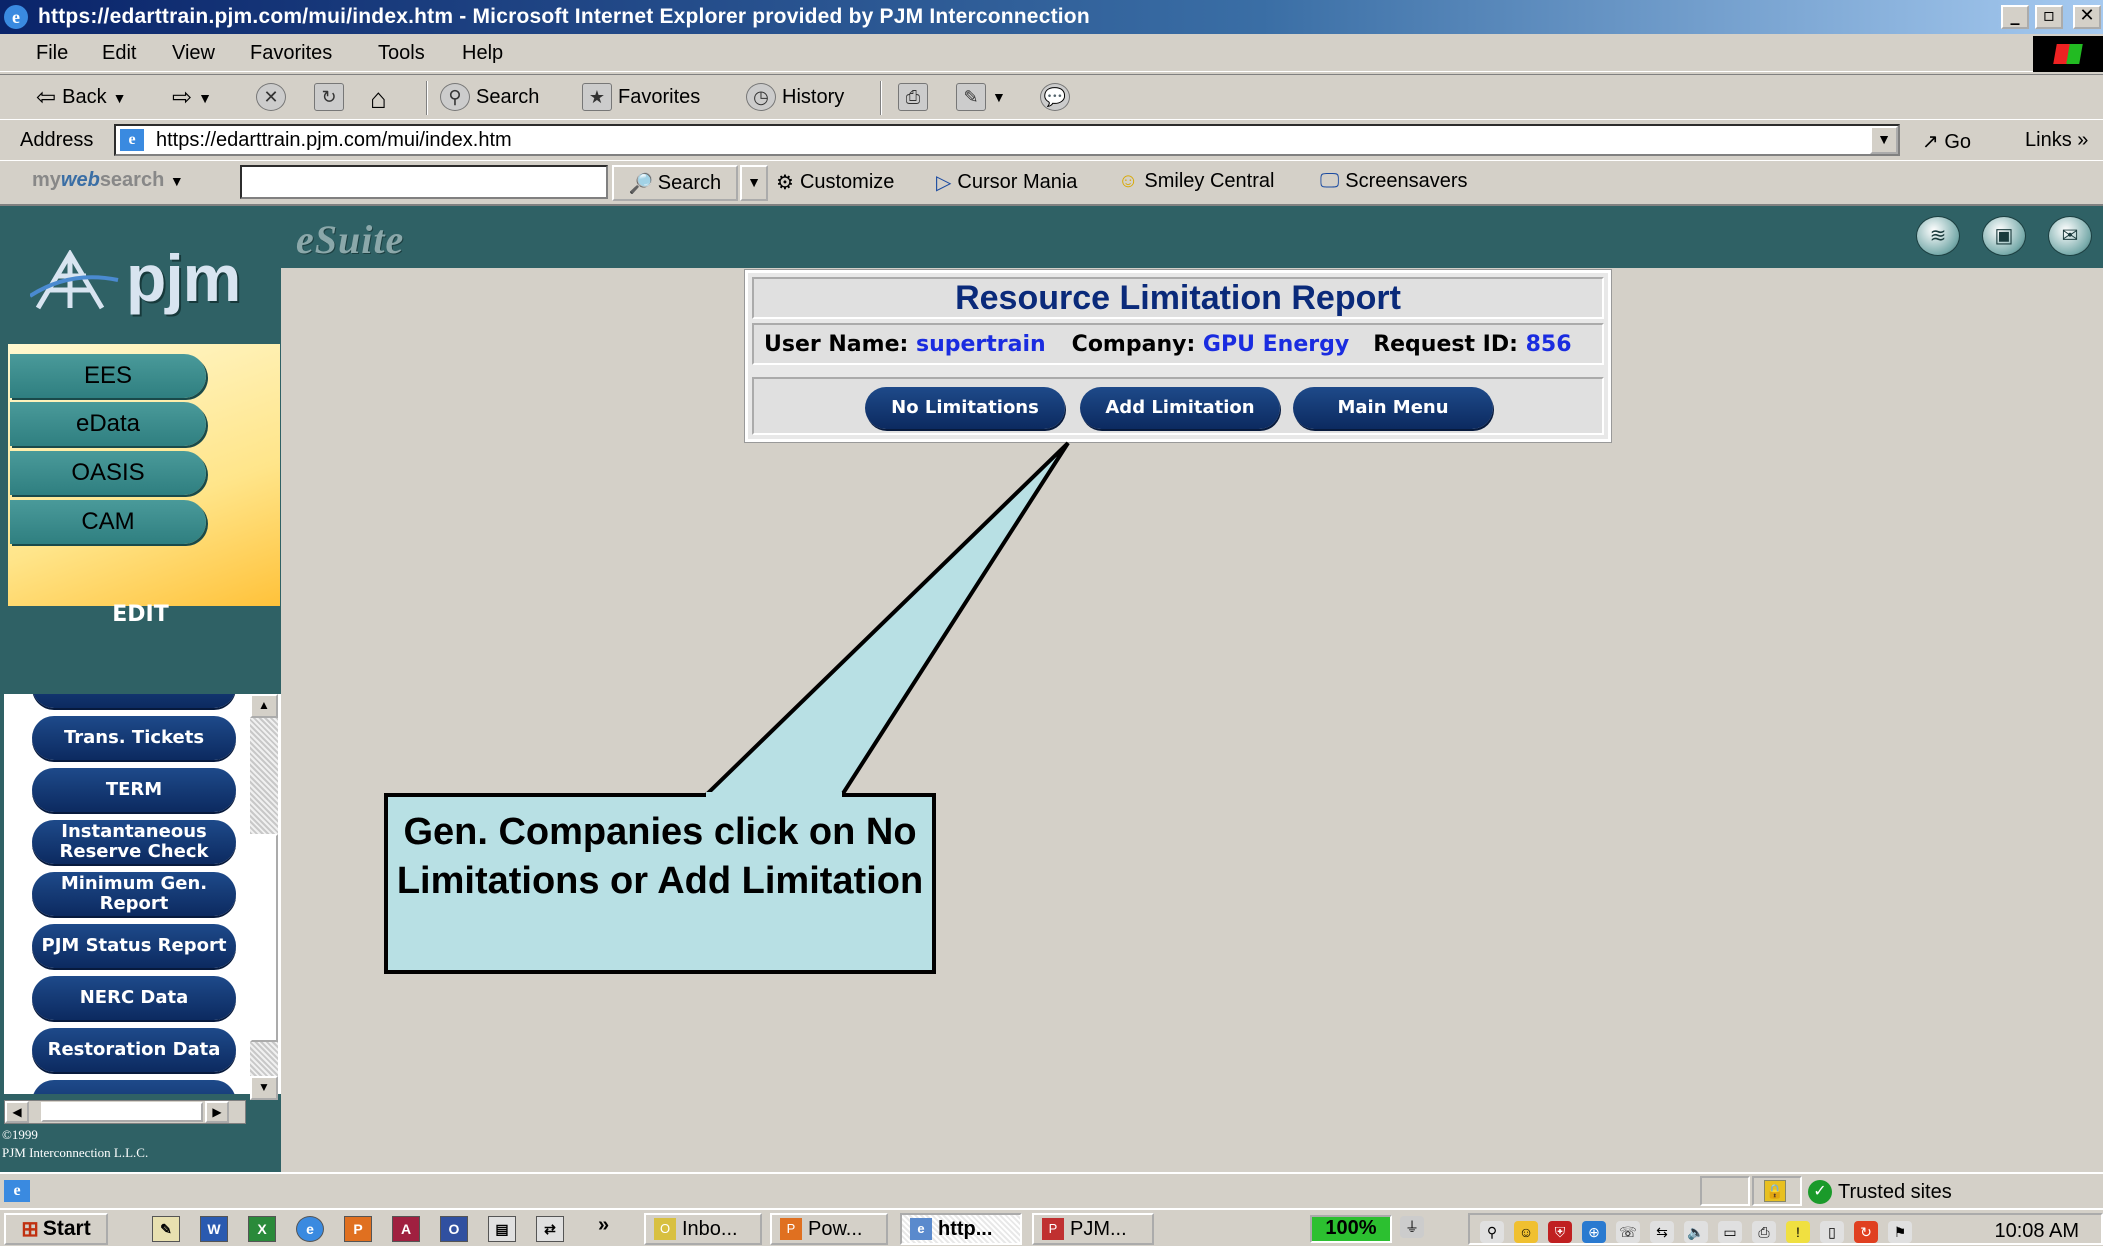 The width and height of the screenshot is (2103, 1246). What do you see at coordinates (80, 180) in the screenshot?
I see `brand-web: web` at bounding box center [80, 180].